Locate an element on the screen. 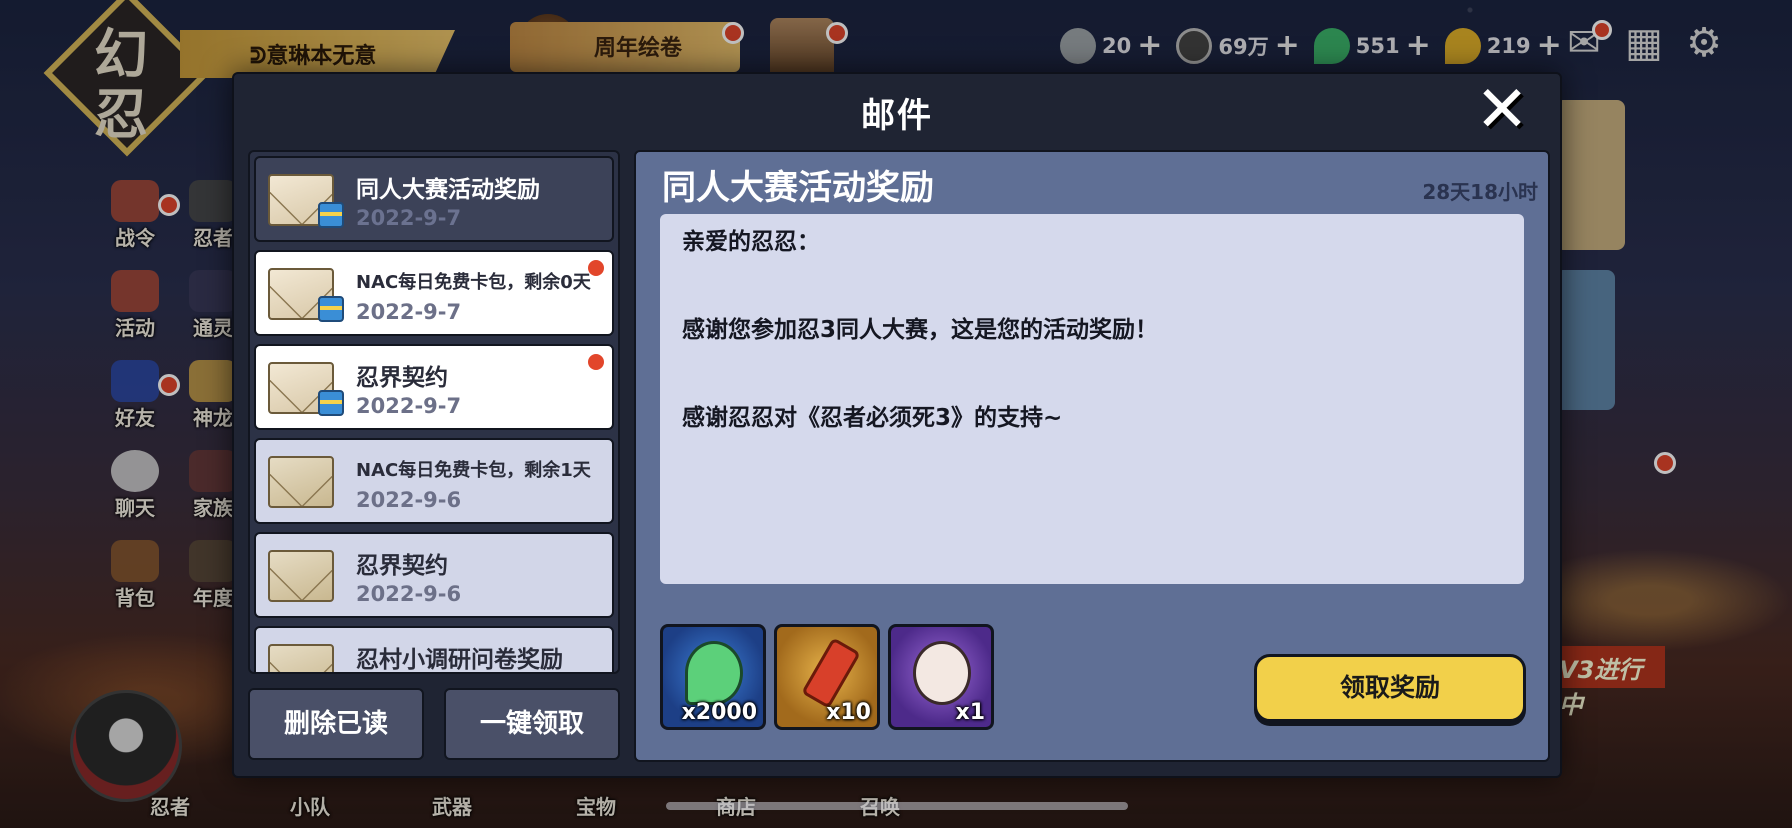 The image size is (1792, 828). mail-item: 同人大赛活动奖励 2022-9-7 is located at coordinates (434, 199).